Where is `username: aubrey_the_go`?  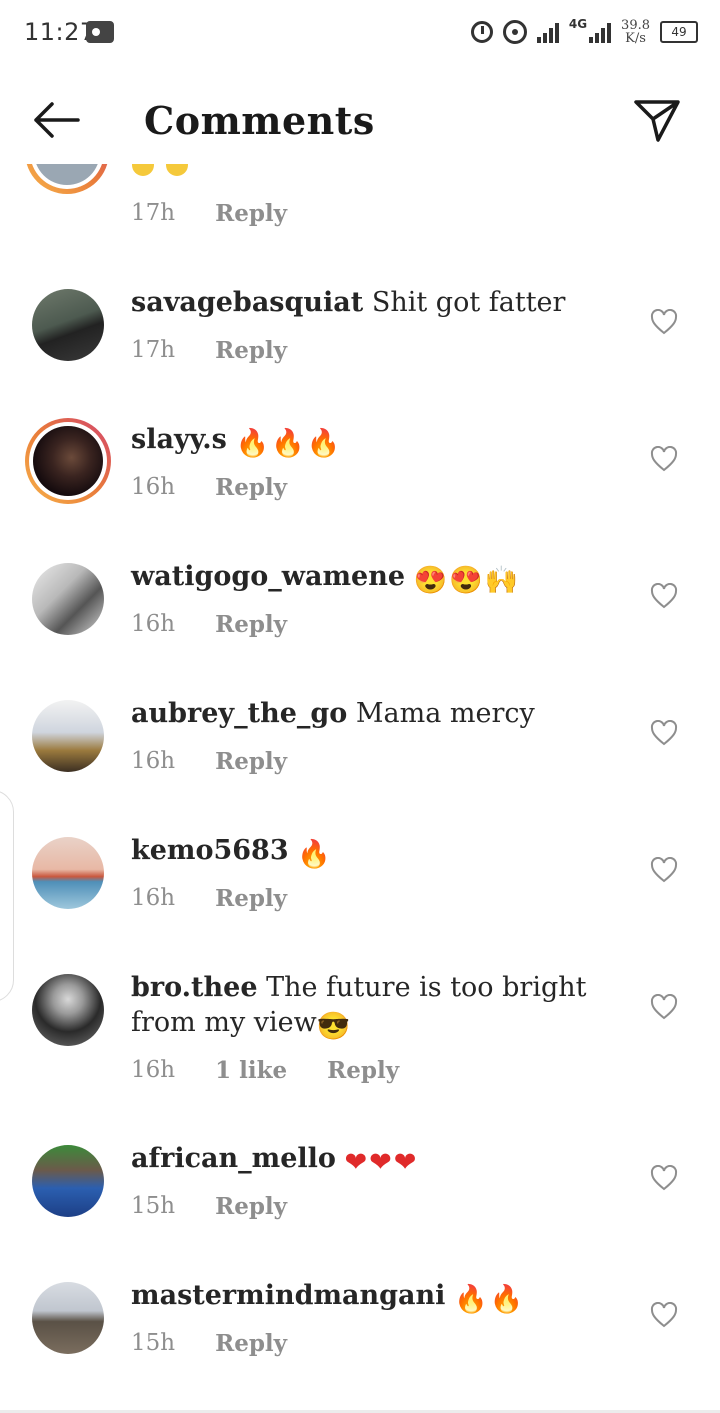 username: aubrey_the_go is located at coordinates (239, 713).